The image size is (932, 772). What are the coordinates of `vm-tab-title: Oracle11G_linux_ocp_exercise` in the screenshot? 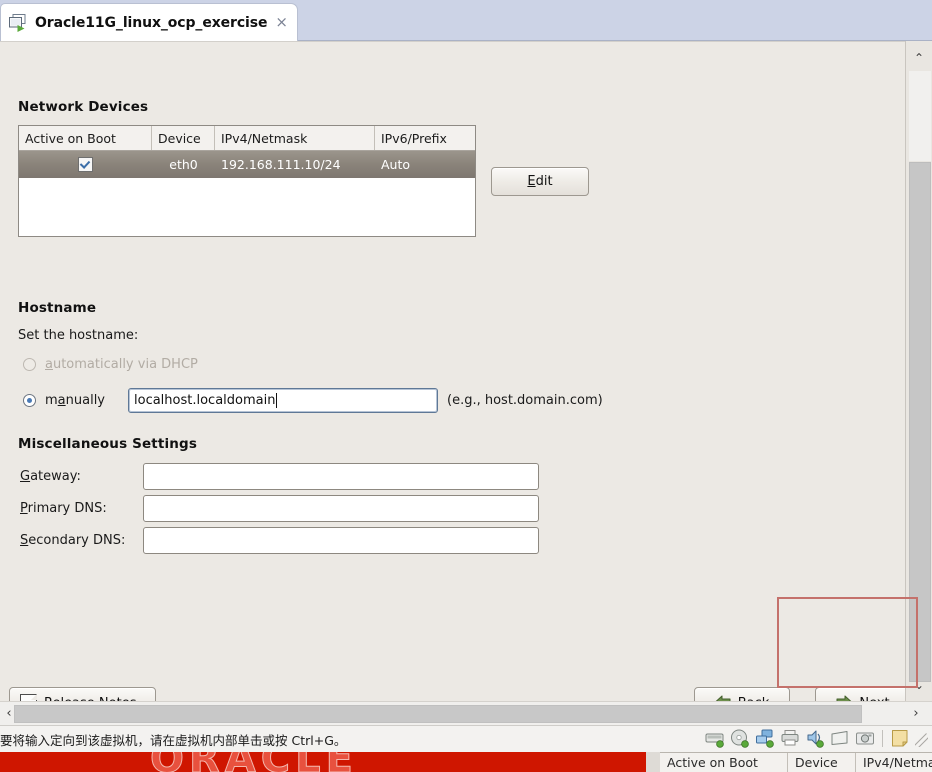 It's located at (151, 22).